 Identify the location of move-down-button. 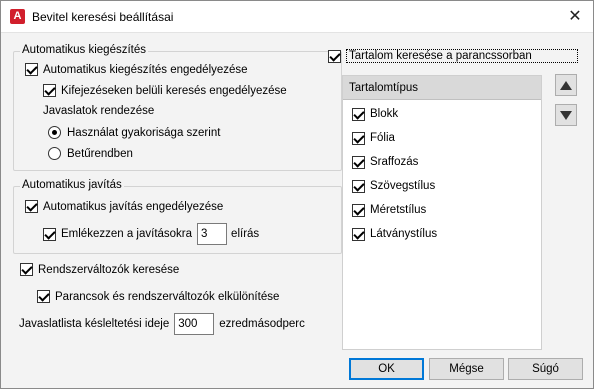
(566, 115).